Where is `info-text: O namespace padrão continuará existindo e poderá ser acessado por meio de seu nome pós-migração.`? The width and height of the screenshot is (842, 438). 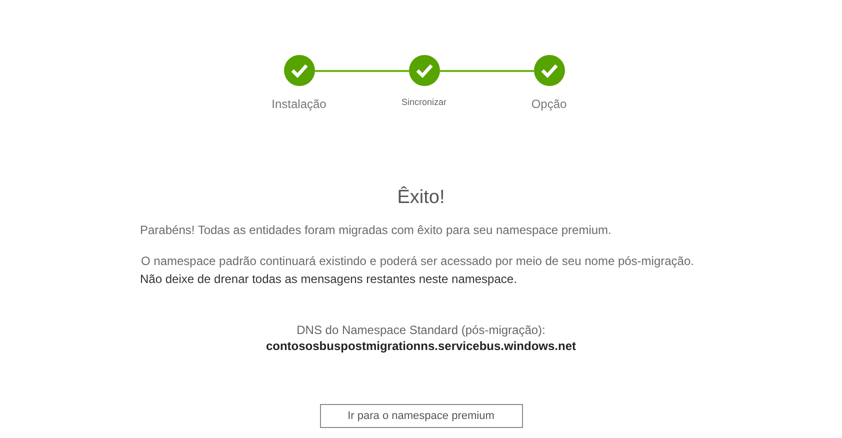
info-text: O namespace padrão continuará existindo e poderá ser acessado por meio de seu nome pós-migração. is located at coordinates (417, 261).